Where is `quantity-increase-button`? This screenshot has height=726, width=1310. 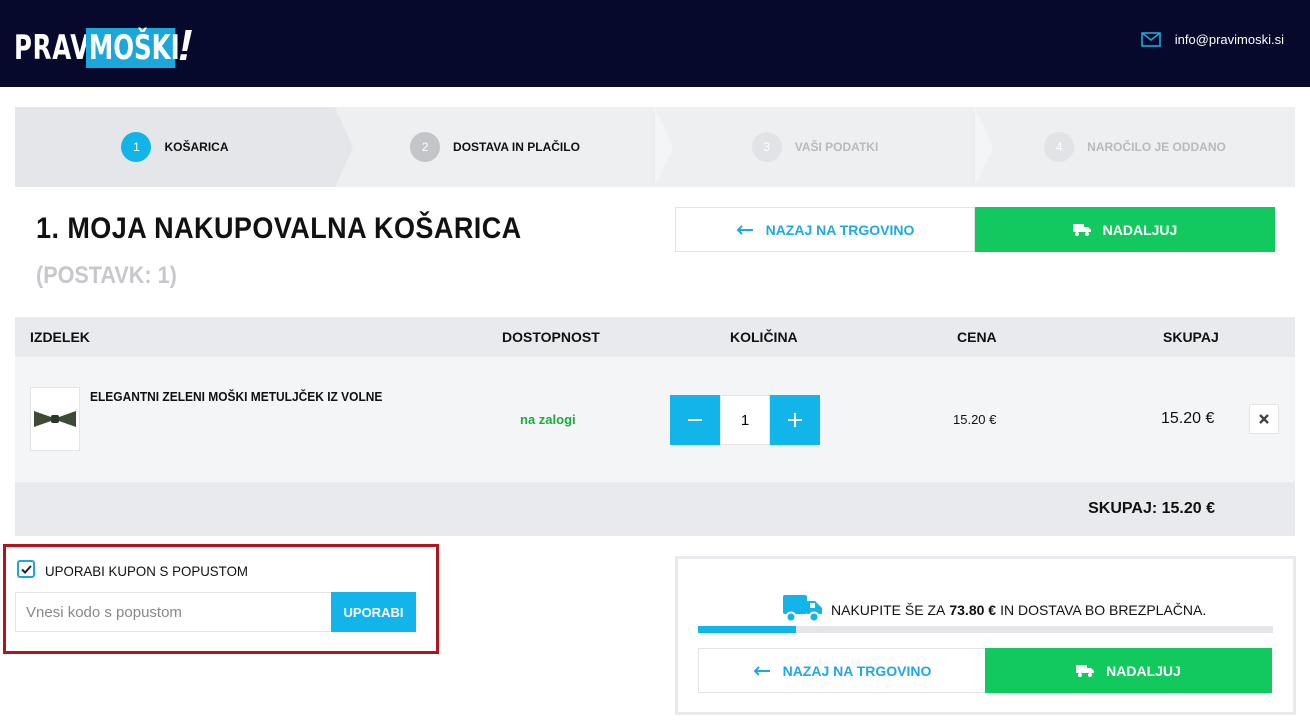 quantity-increase-button is located at coordinates (795, 420).